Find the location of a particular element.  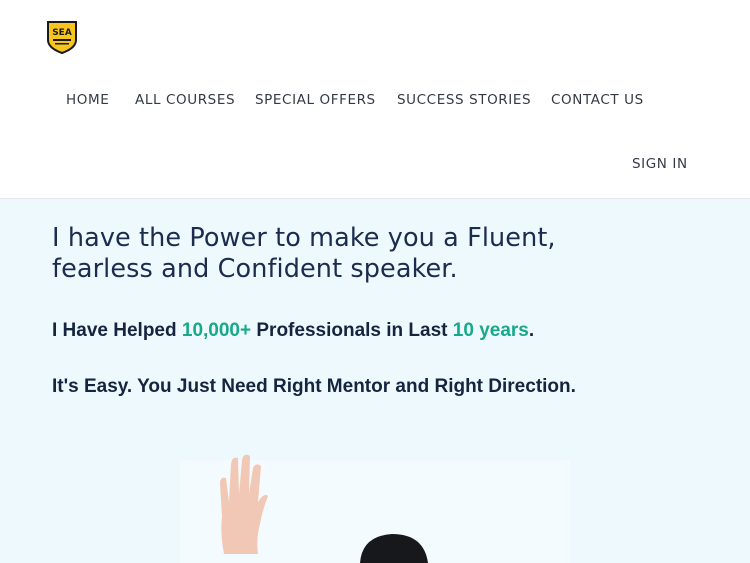

hero-headline-line-1: I have the Power to make you a Fluent, is located at coordinates (304, 238).